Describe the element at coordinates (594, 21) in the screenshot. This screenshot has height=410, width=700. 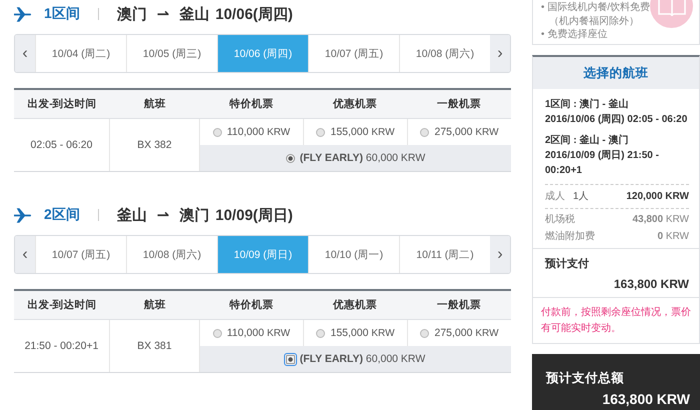
I see `benefit-text: （机内餐福冈除外）` at that location.